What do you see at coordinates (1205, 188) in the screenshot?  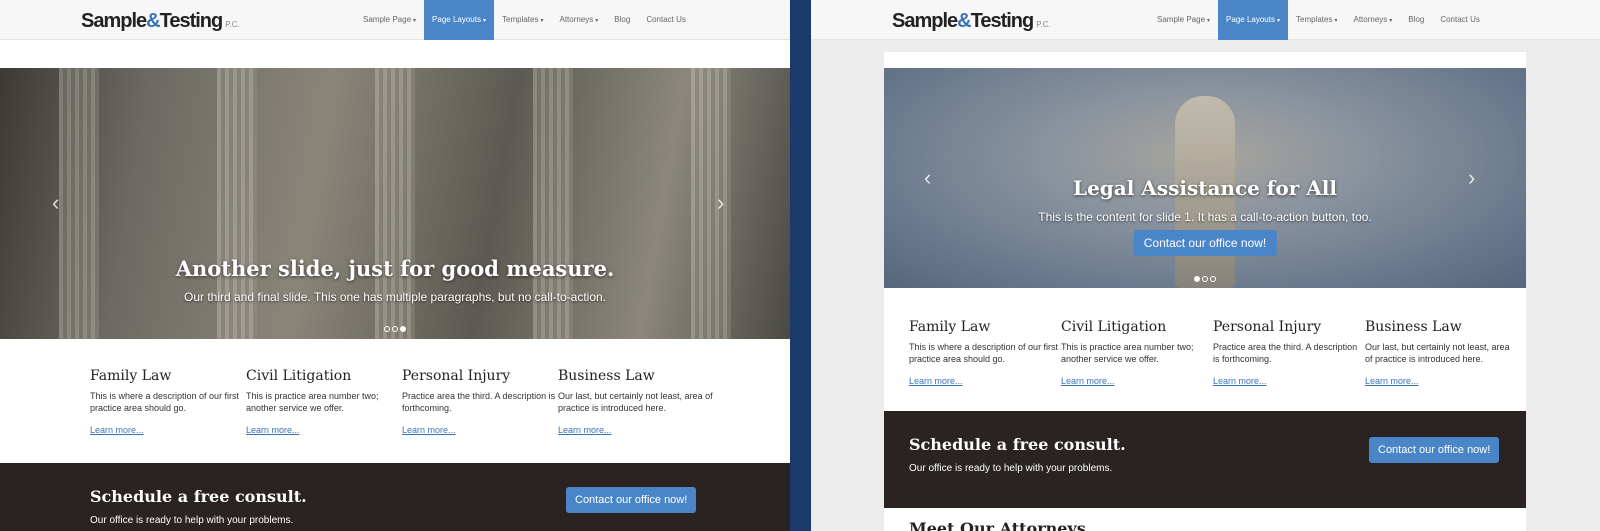 I see `slide-title: Legal Assistance for All` at bounding box center [1205, 188].